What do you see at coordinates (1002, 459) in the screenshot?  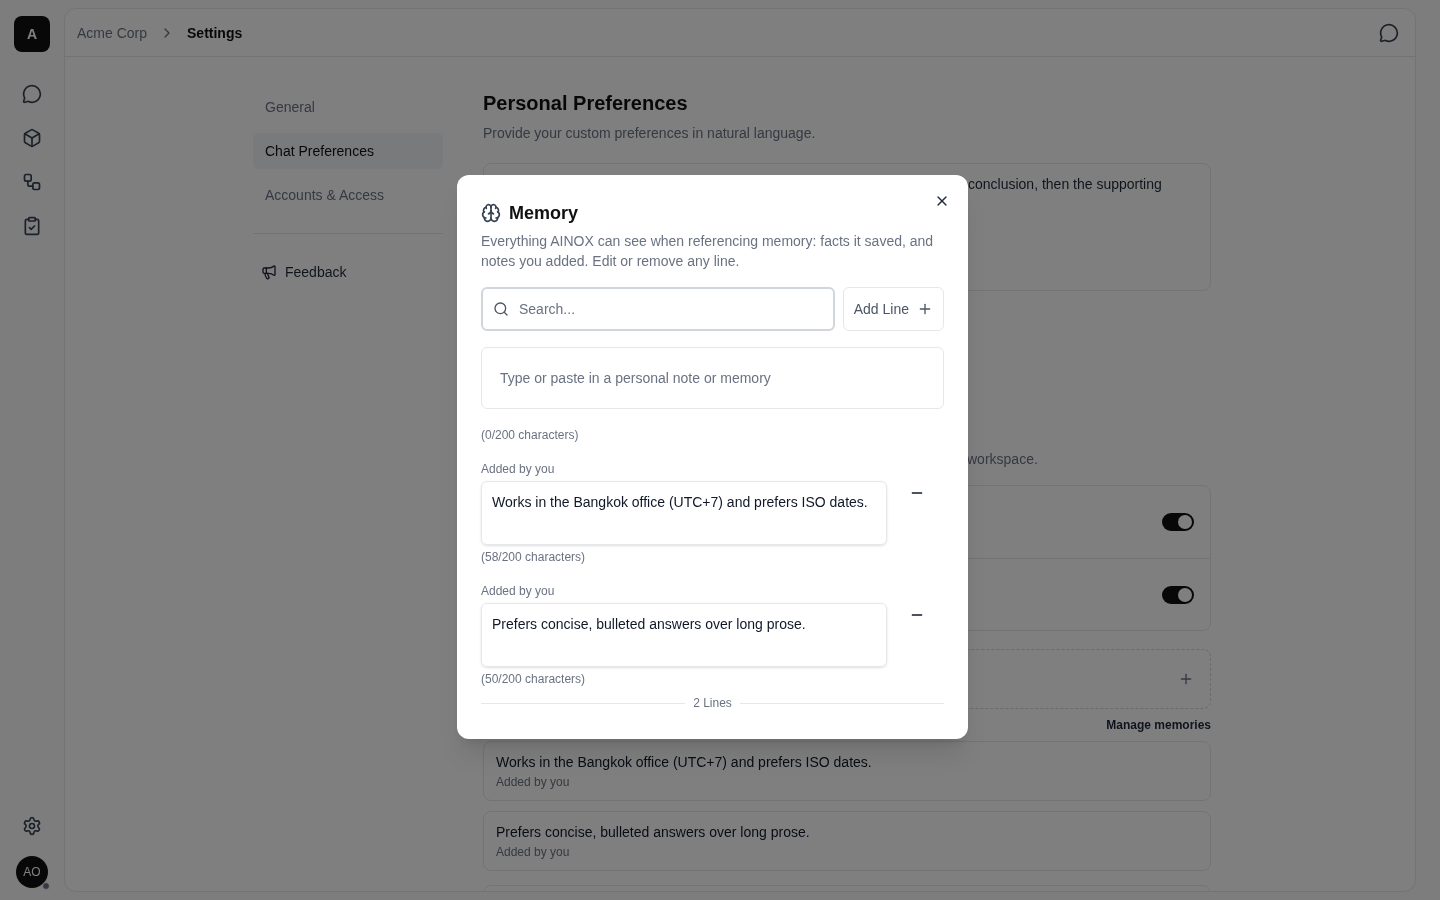 I see `section-description: workspace.` at bounding box center [1002, 459].